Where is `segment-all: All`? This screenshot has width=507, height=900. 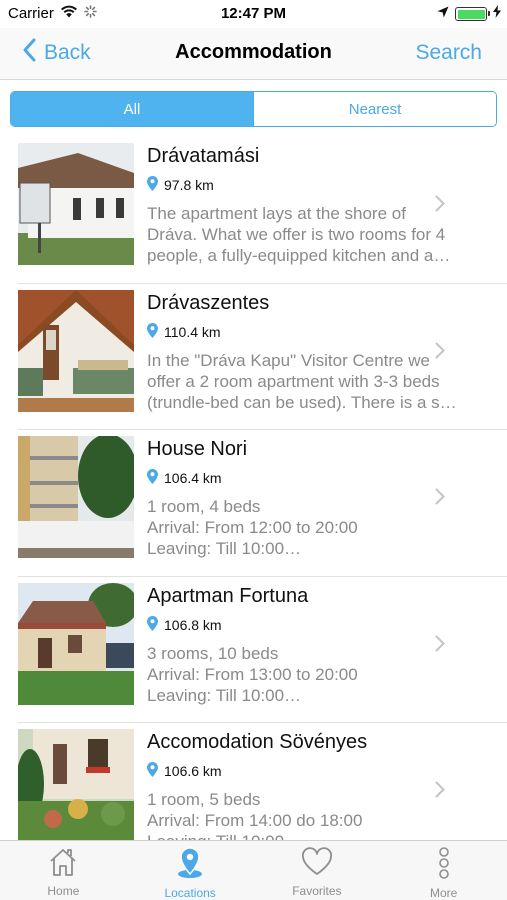 segment-all: All is located at coordinates (132, 109).